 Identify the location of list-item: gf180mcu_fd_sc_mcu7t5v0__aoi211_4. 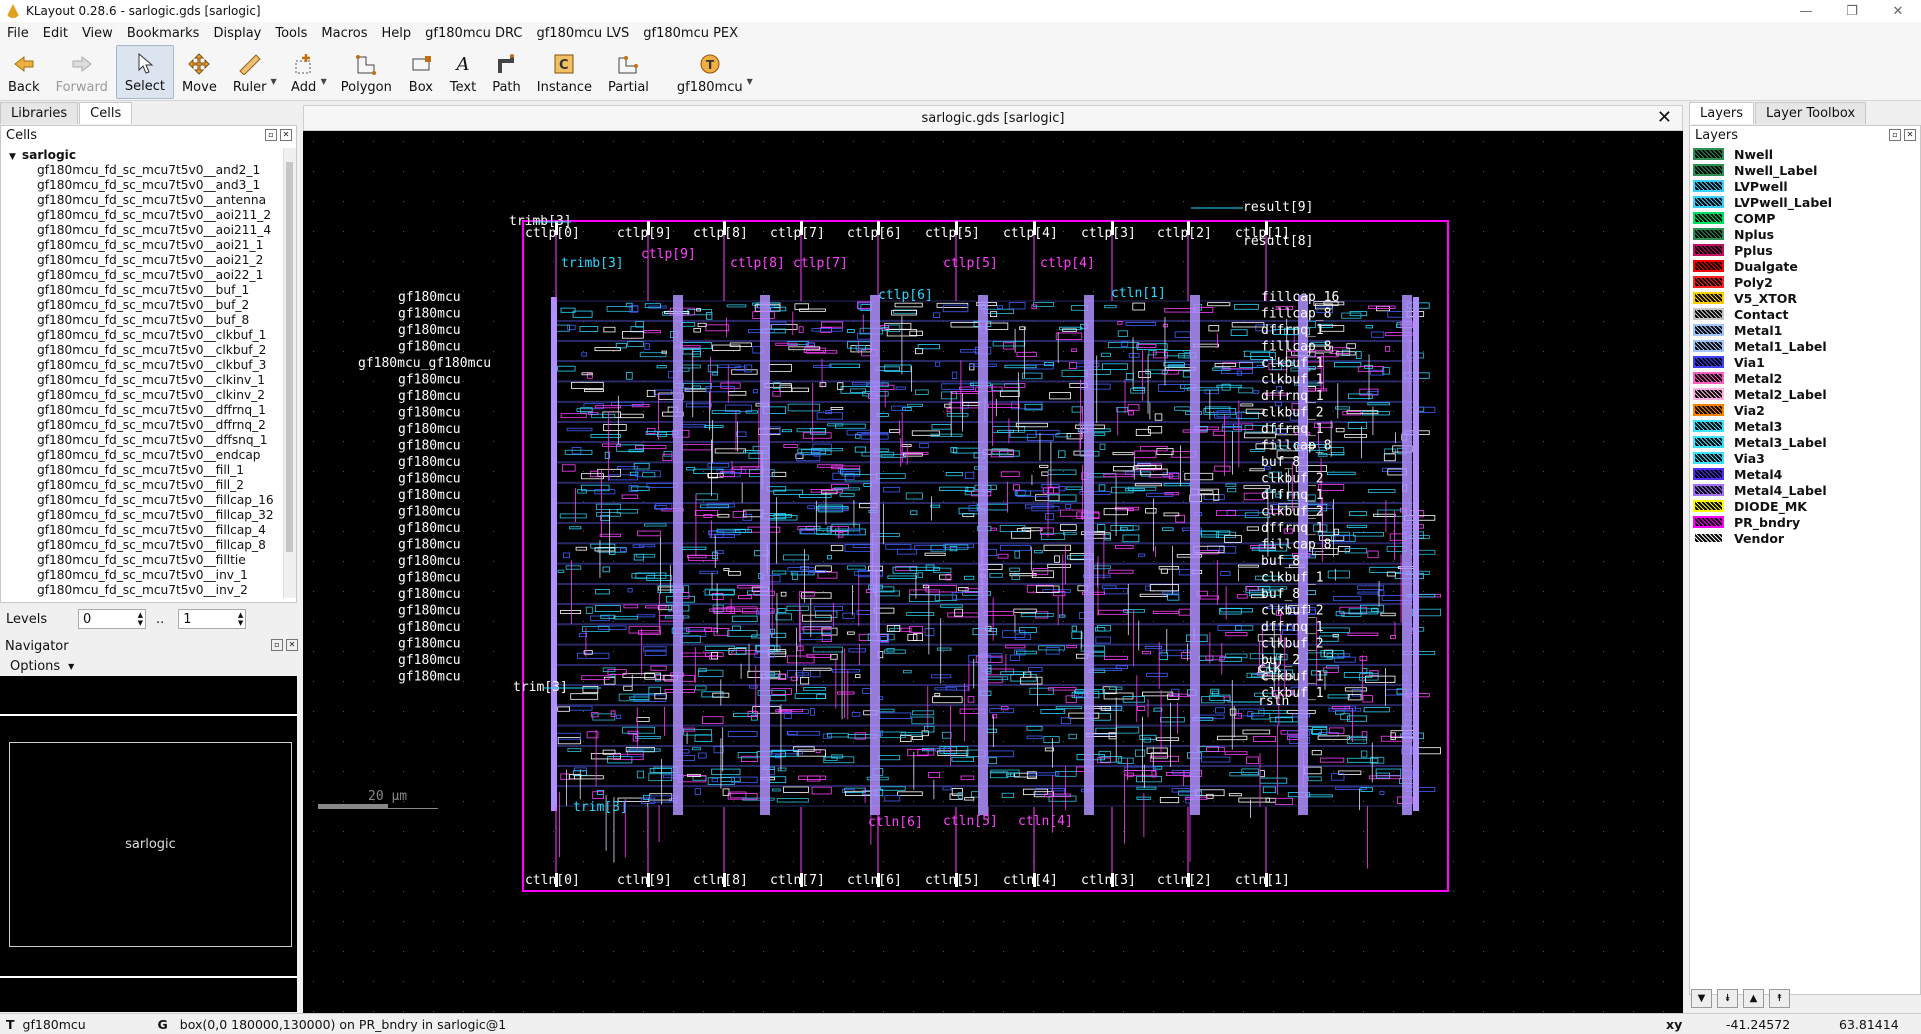
(142, 230).